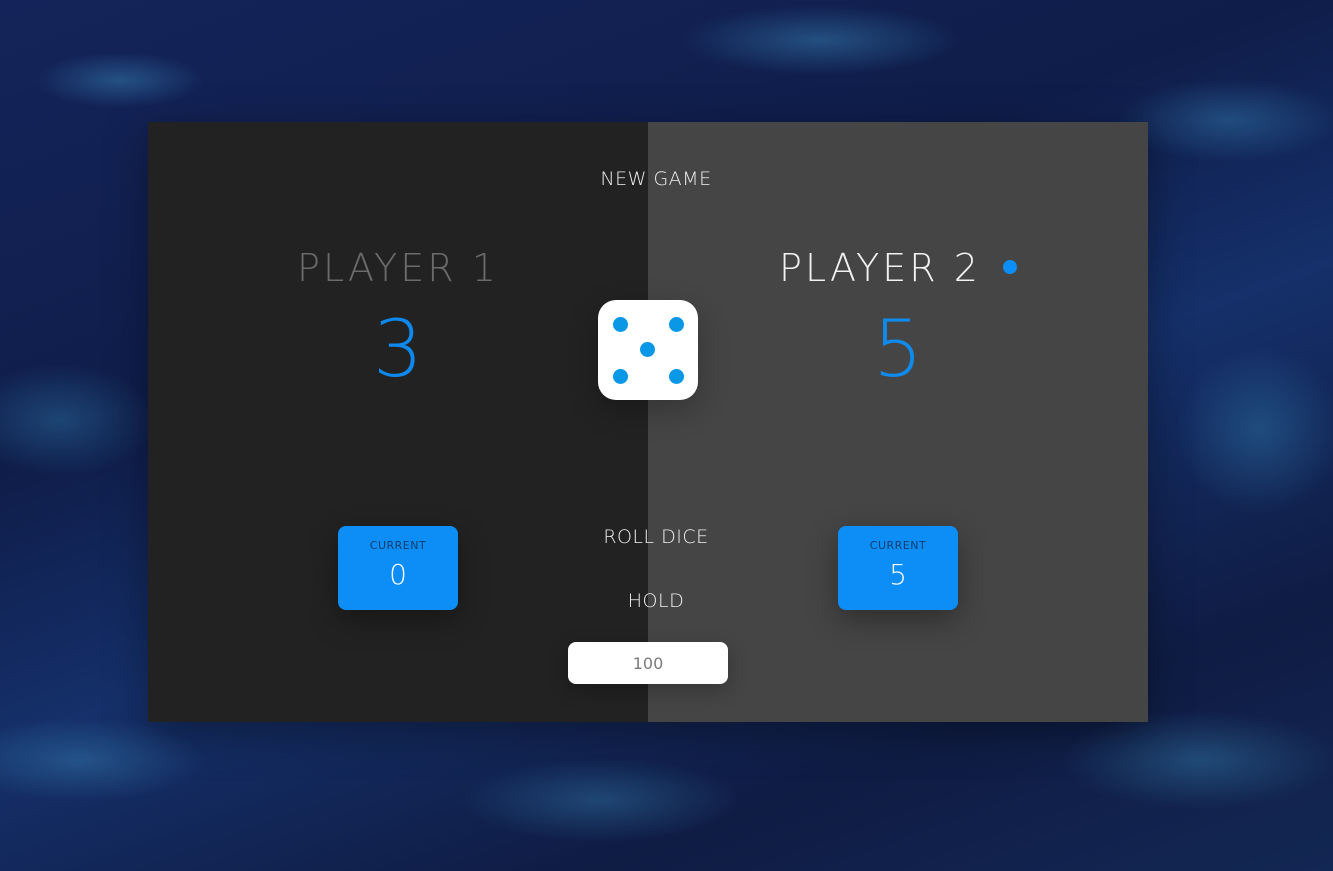 This screenshot has width=1333, height=871. I want to click on player-2-name-text: PLAYER 2, so click(880, 268).